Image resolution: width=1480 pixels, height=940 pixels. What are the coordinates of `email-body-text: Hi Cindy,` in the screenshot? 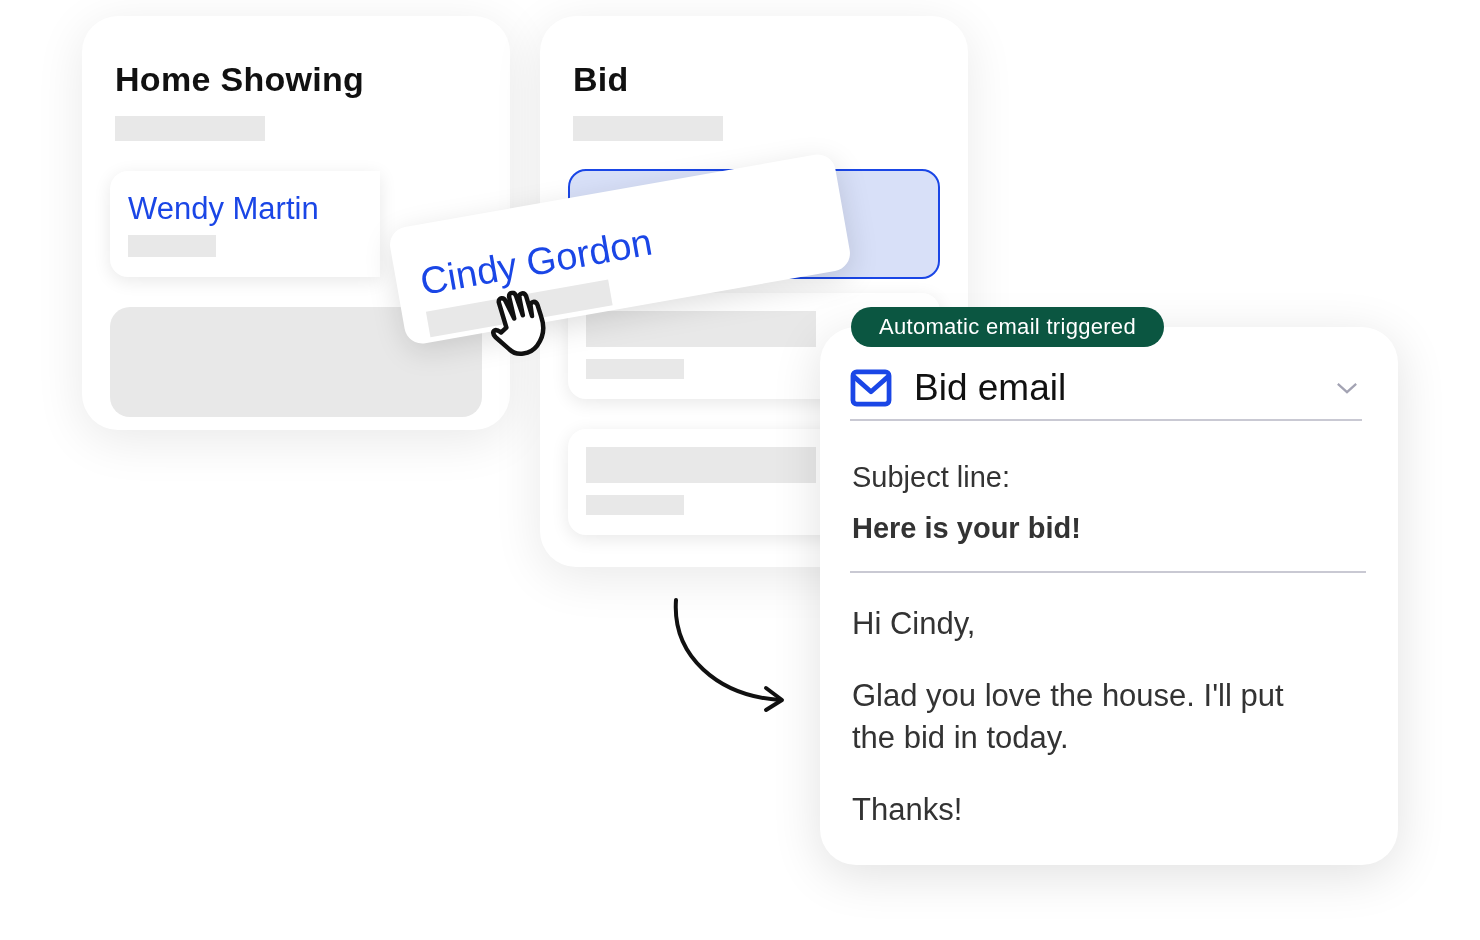 It's located at (914, 624).